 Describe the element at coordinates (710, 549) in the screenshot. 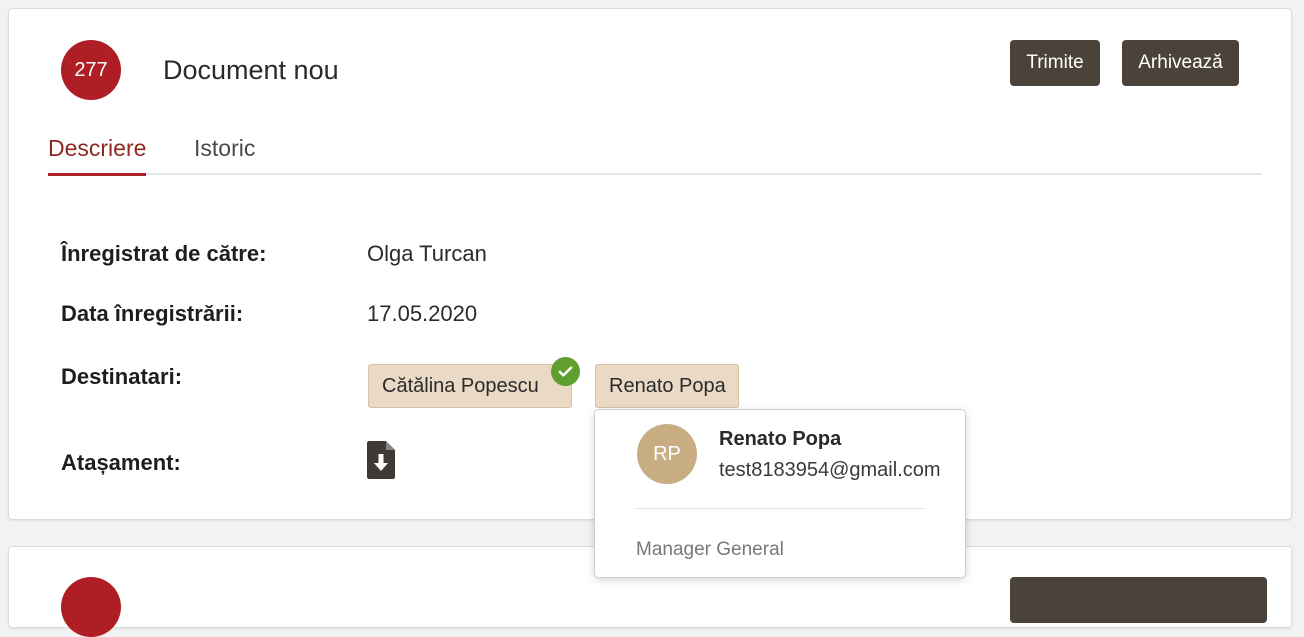

I see `recipient-role: Manager General` at that location.